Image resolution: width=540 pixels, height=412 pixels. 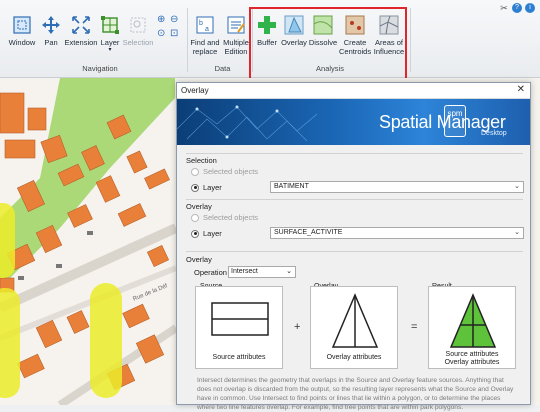 What do you see at coordinates (517, 8) in the screenshot?
I see `help-icon: ?` at bounding box center [517, 8].